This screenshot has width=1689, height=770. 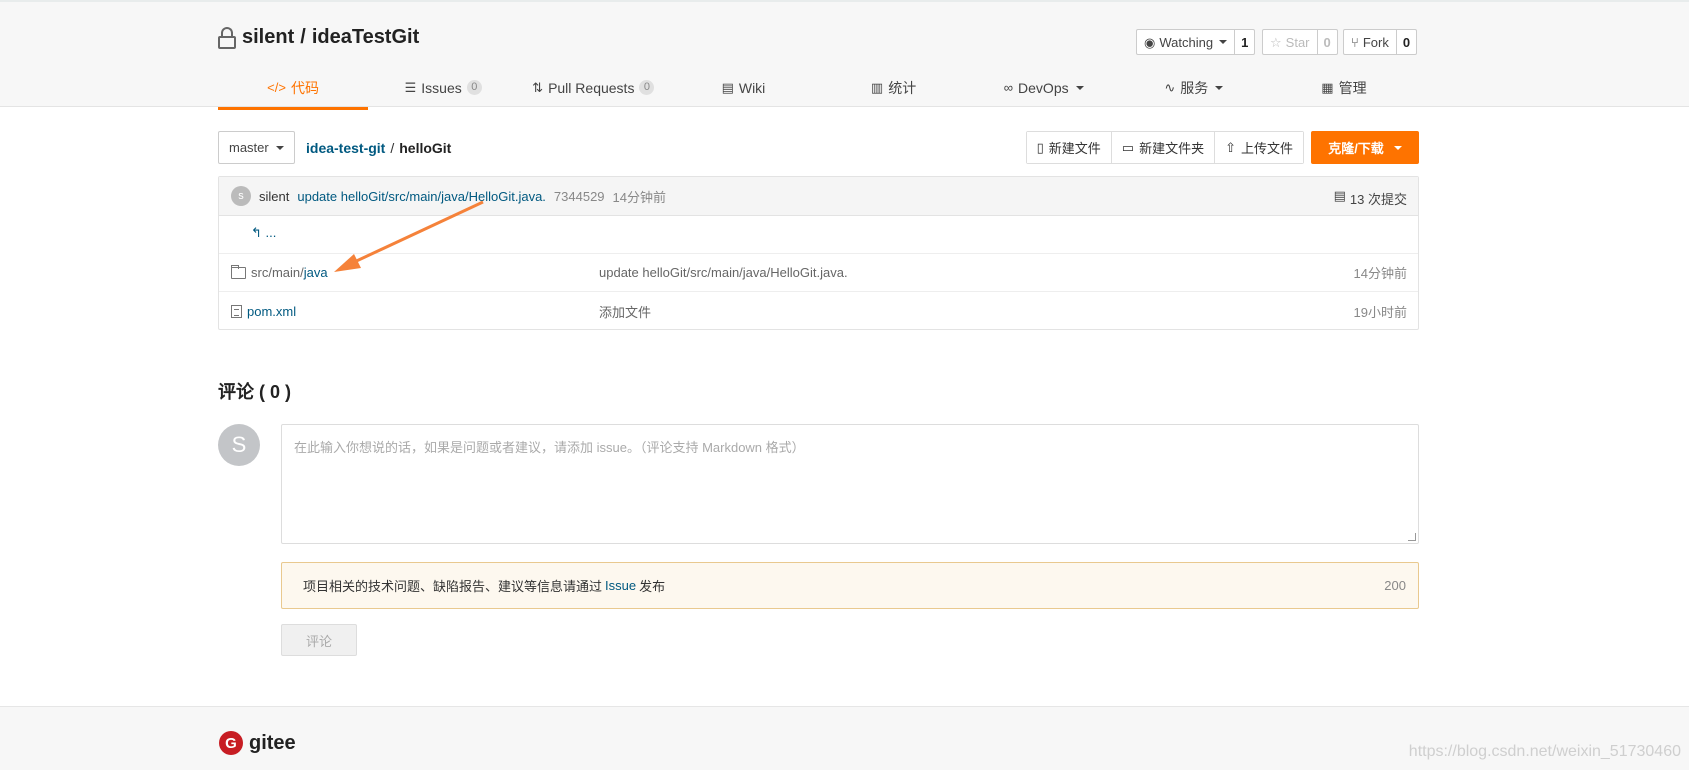 I want to click on commit-time: 14分钟前, so click(x=639, y=197).